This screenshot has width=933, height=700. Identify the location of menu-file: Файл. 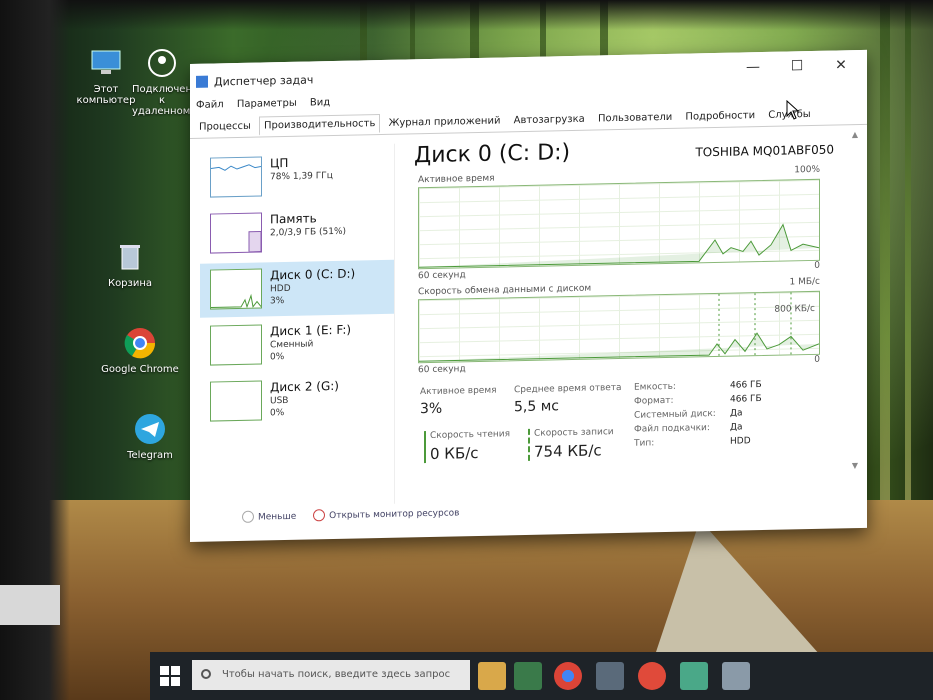
(210, 105).